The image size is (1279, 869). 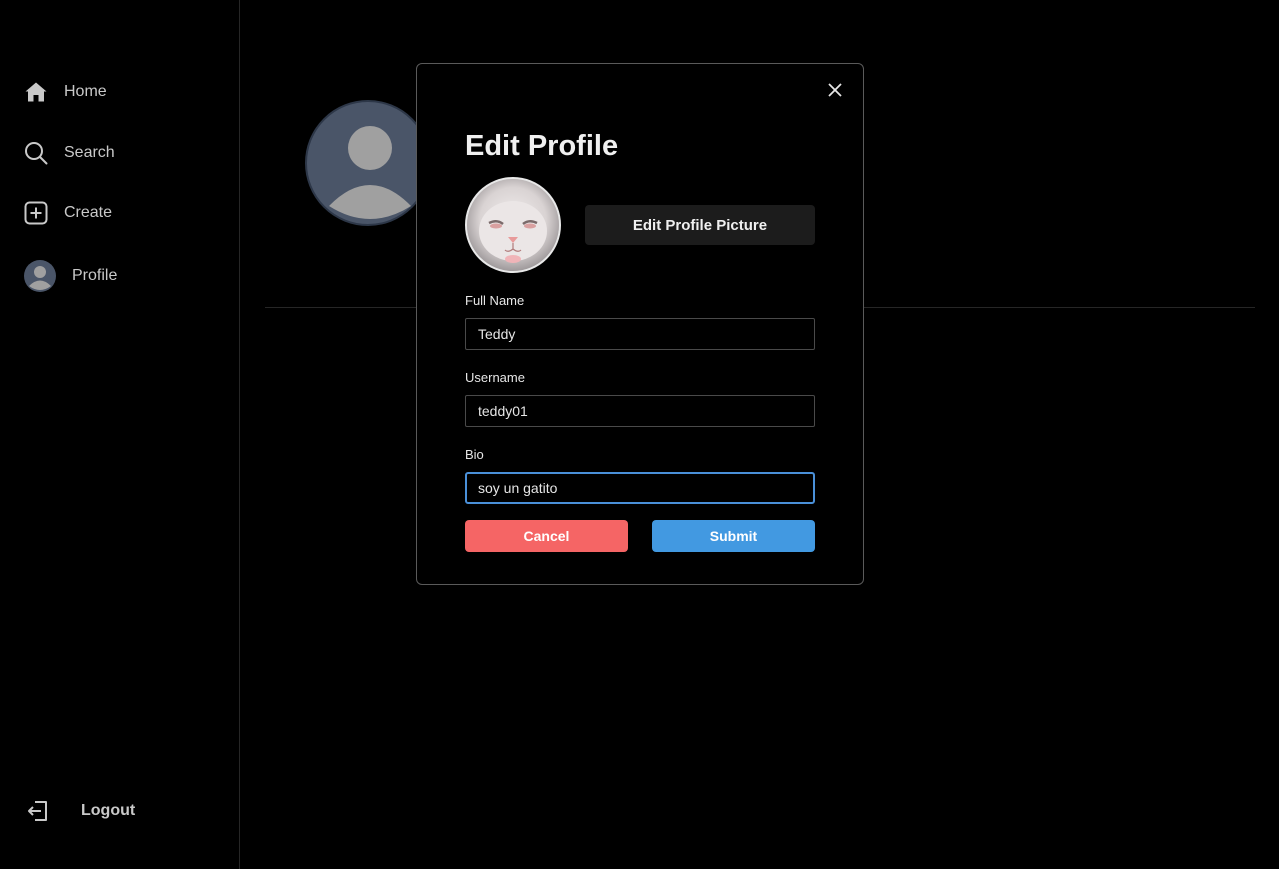 I want to click on profile-picture, so click(x=513, y=225).